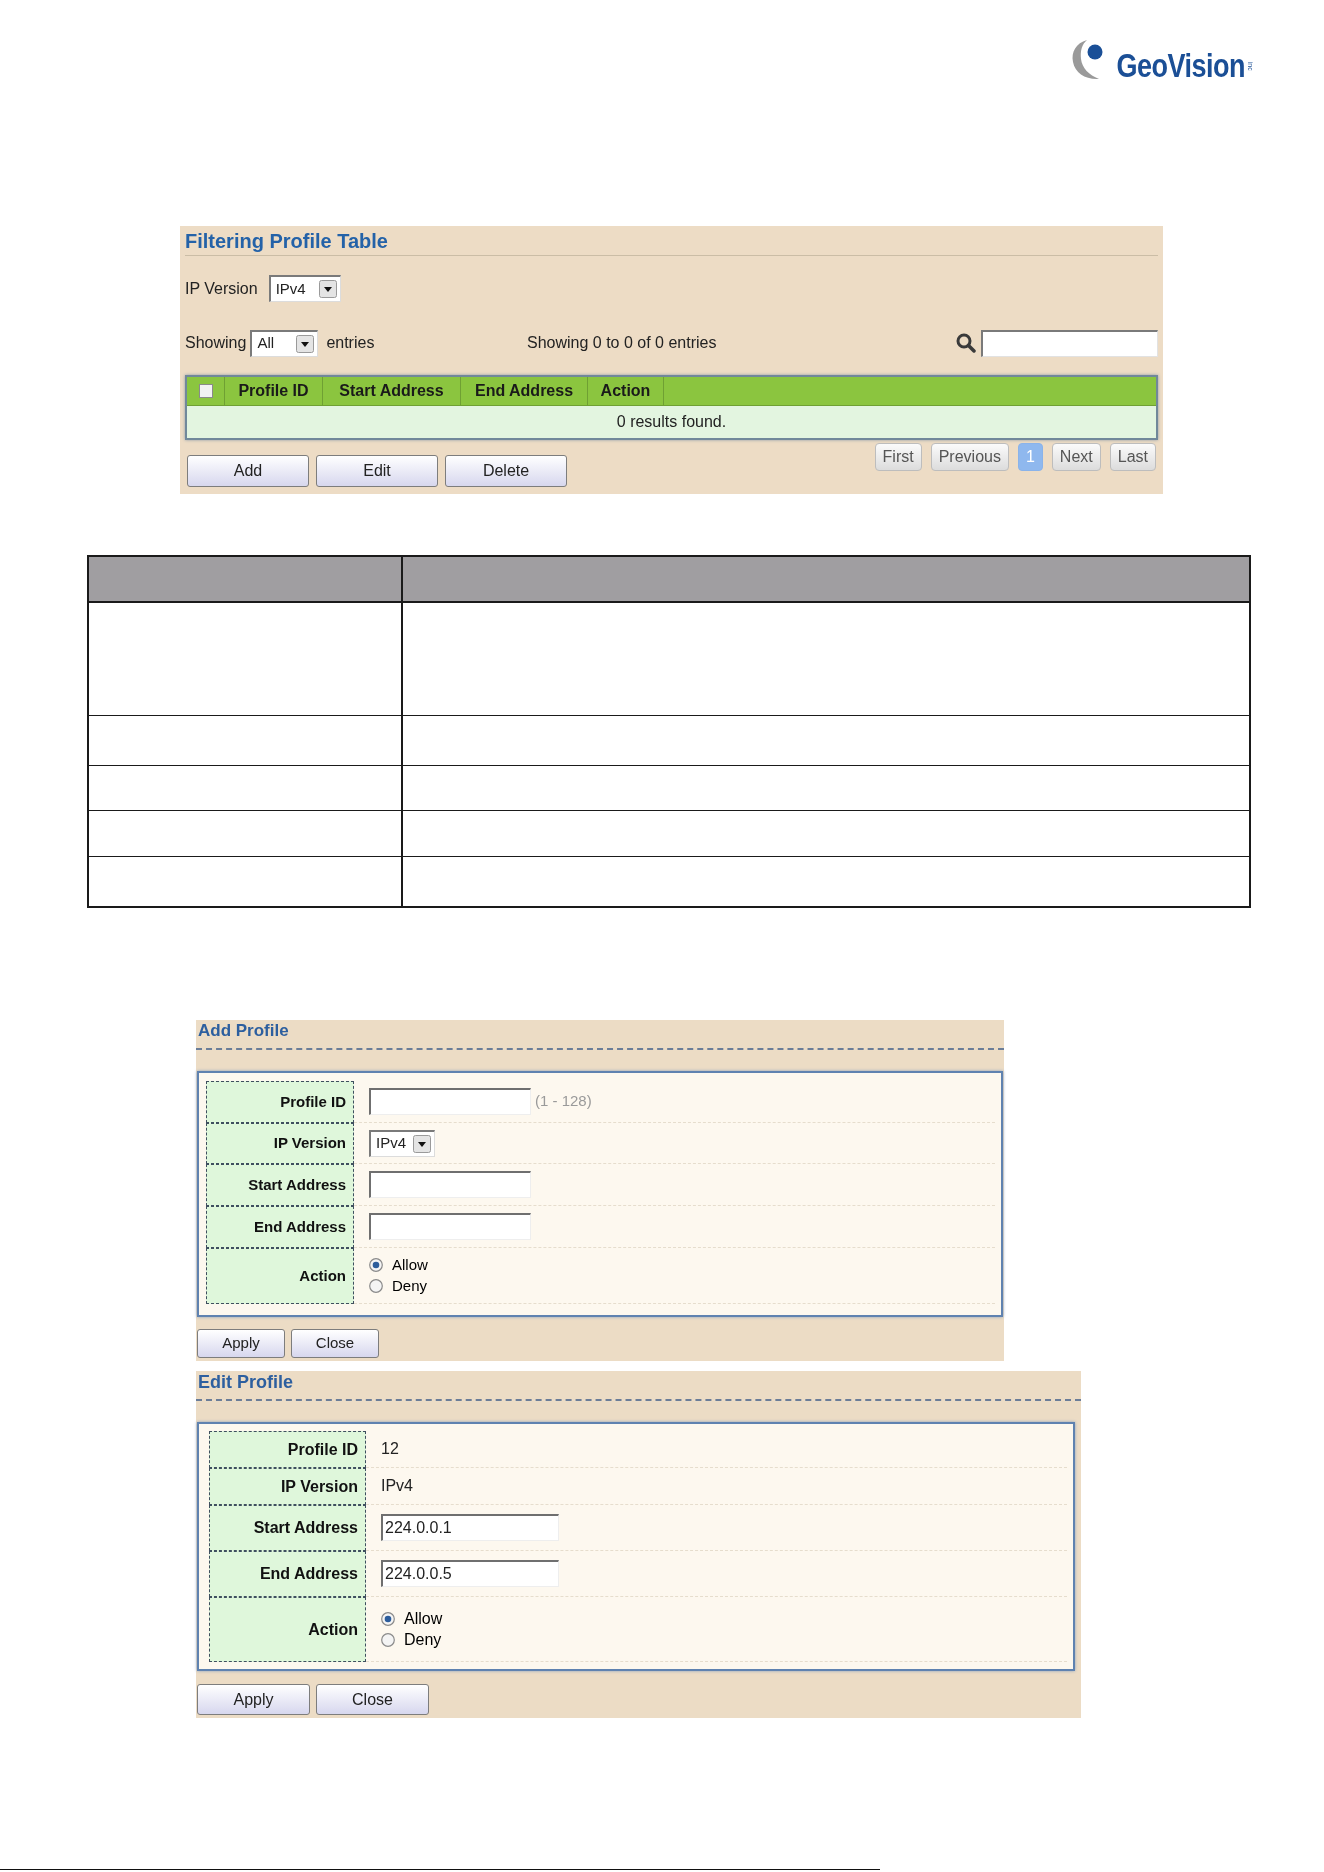 The image size is (1324, 1872). What do you see at coordinates (397, 1486) in the screenshot?
I see `field-value: IPv4` at bounding box center [397, 1486].